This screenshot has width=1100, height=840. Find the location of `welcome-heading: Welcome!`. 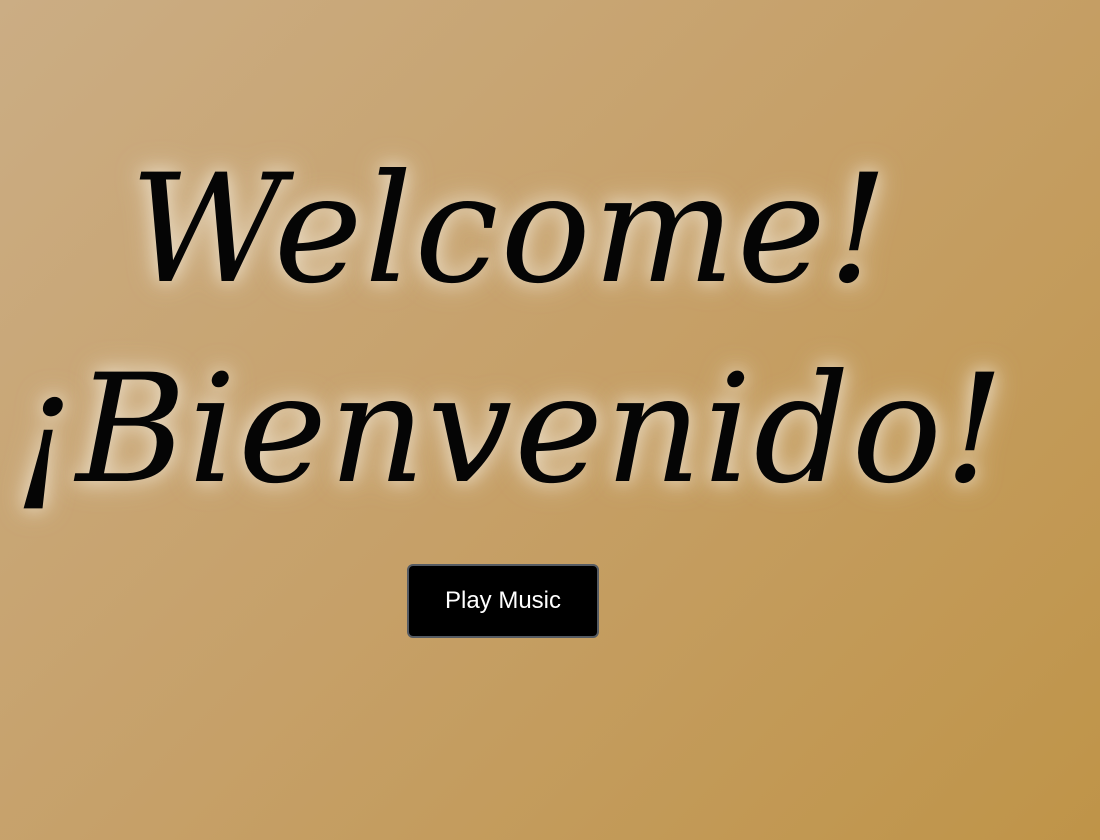

welcome-heading: Welcome! is located at coordinates (510, 230).